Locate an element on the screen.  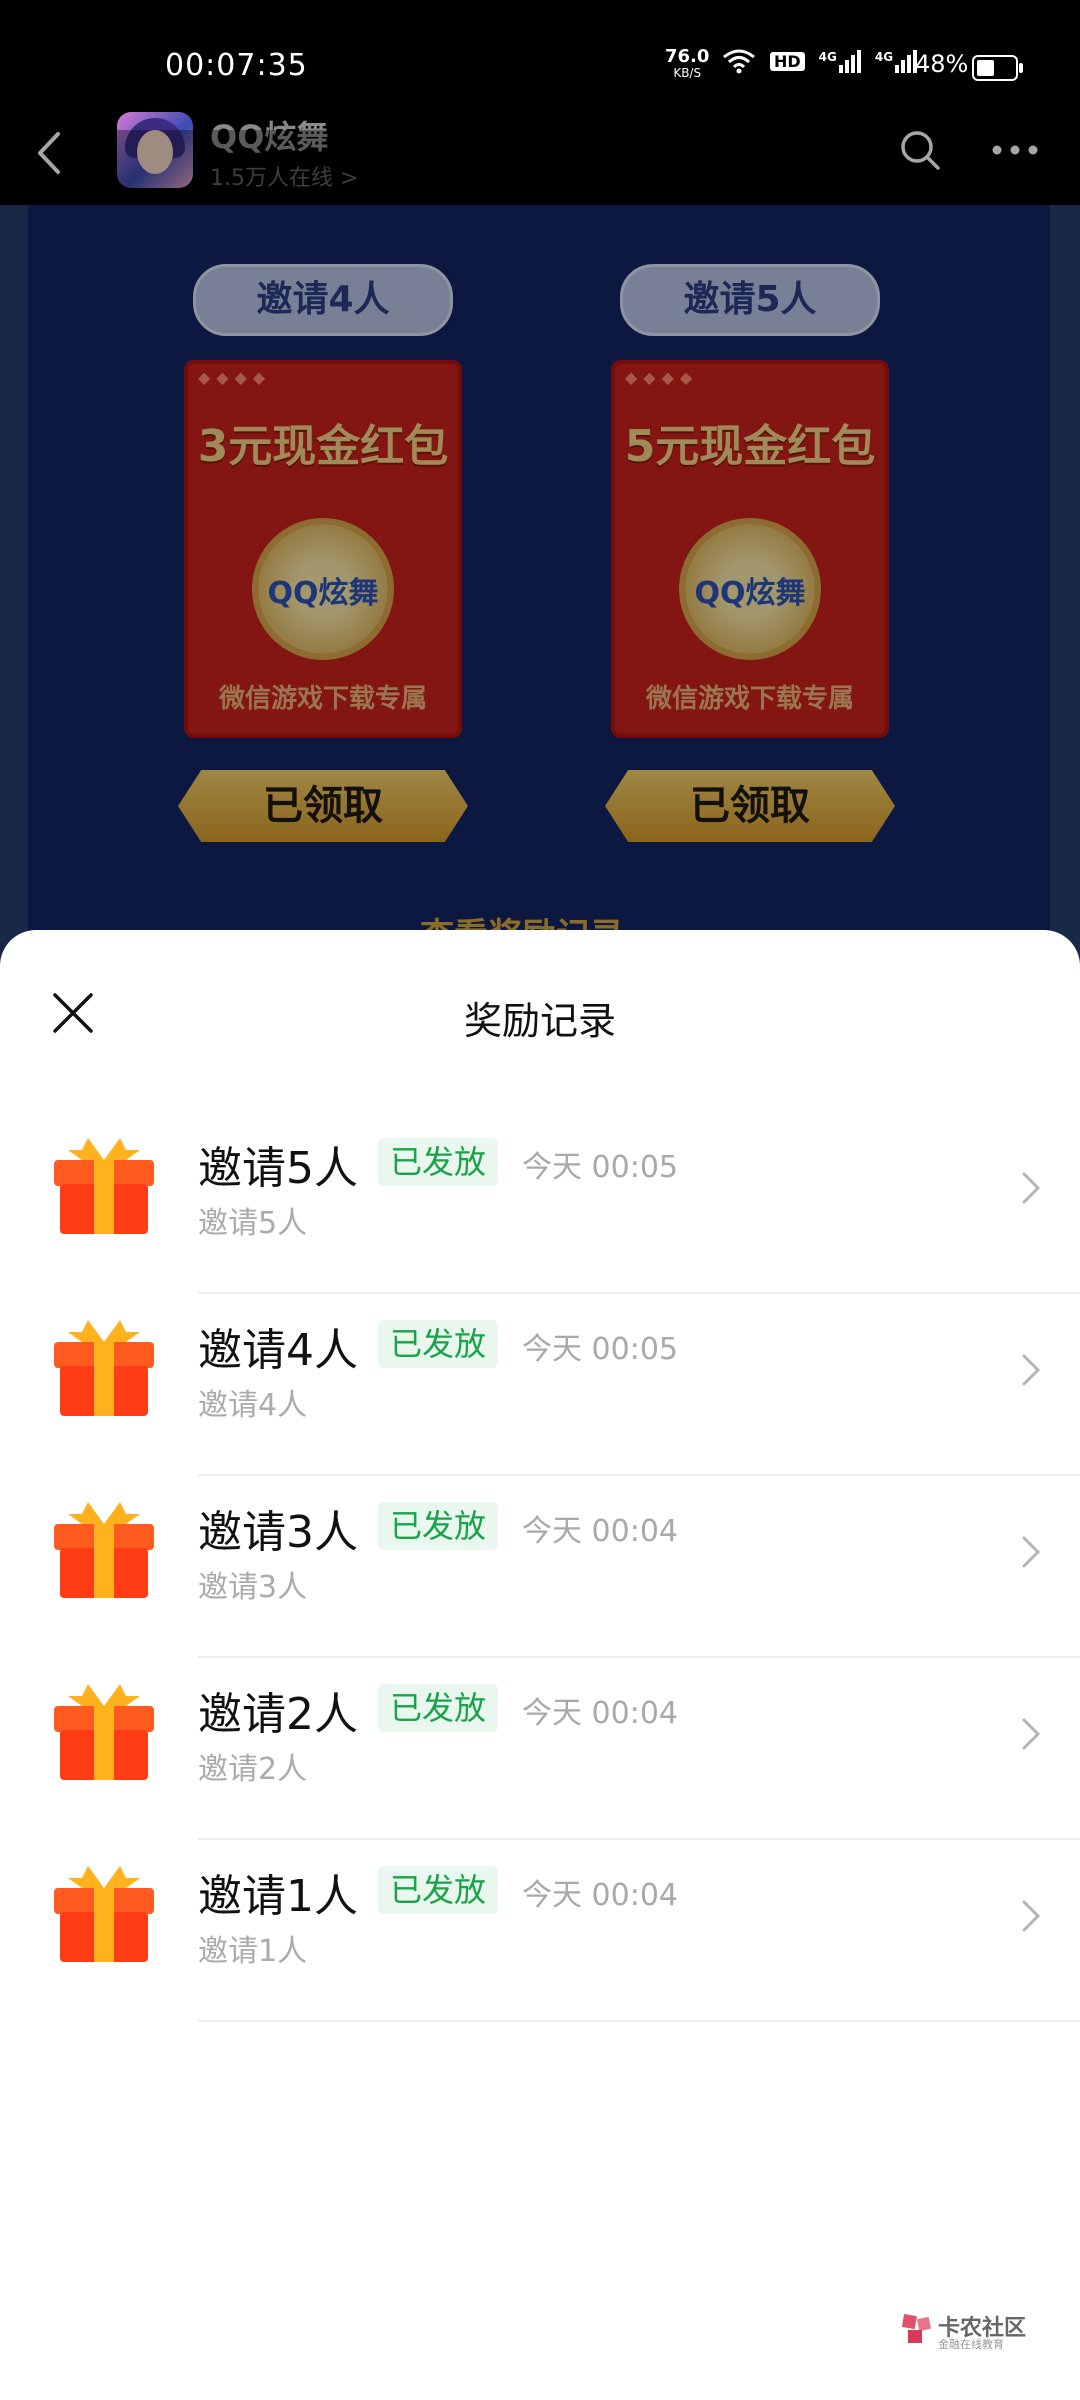
record-subtitle: 邀请2人 is located at coordinates (253, 1769).